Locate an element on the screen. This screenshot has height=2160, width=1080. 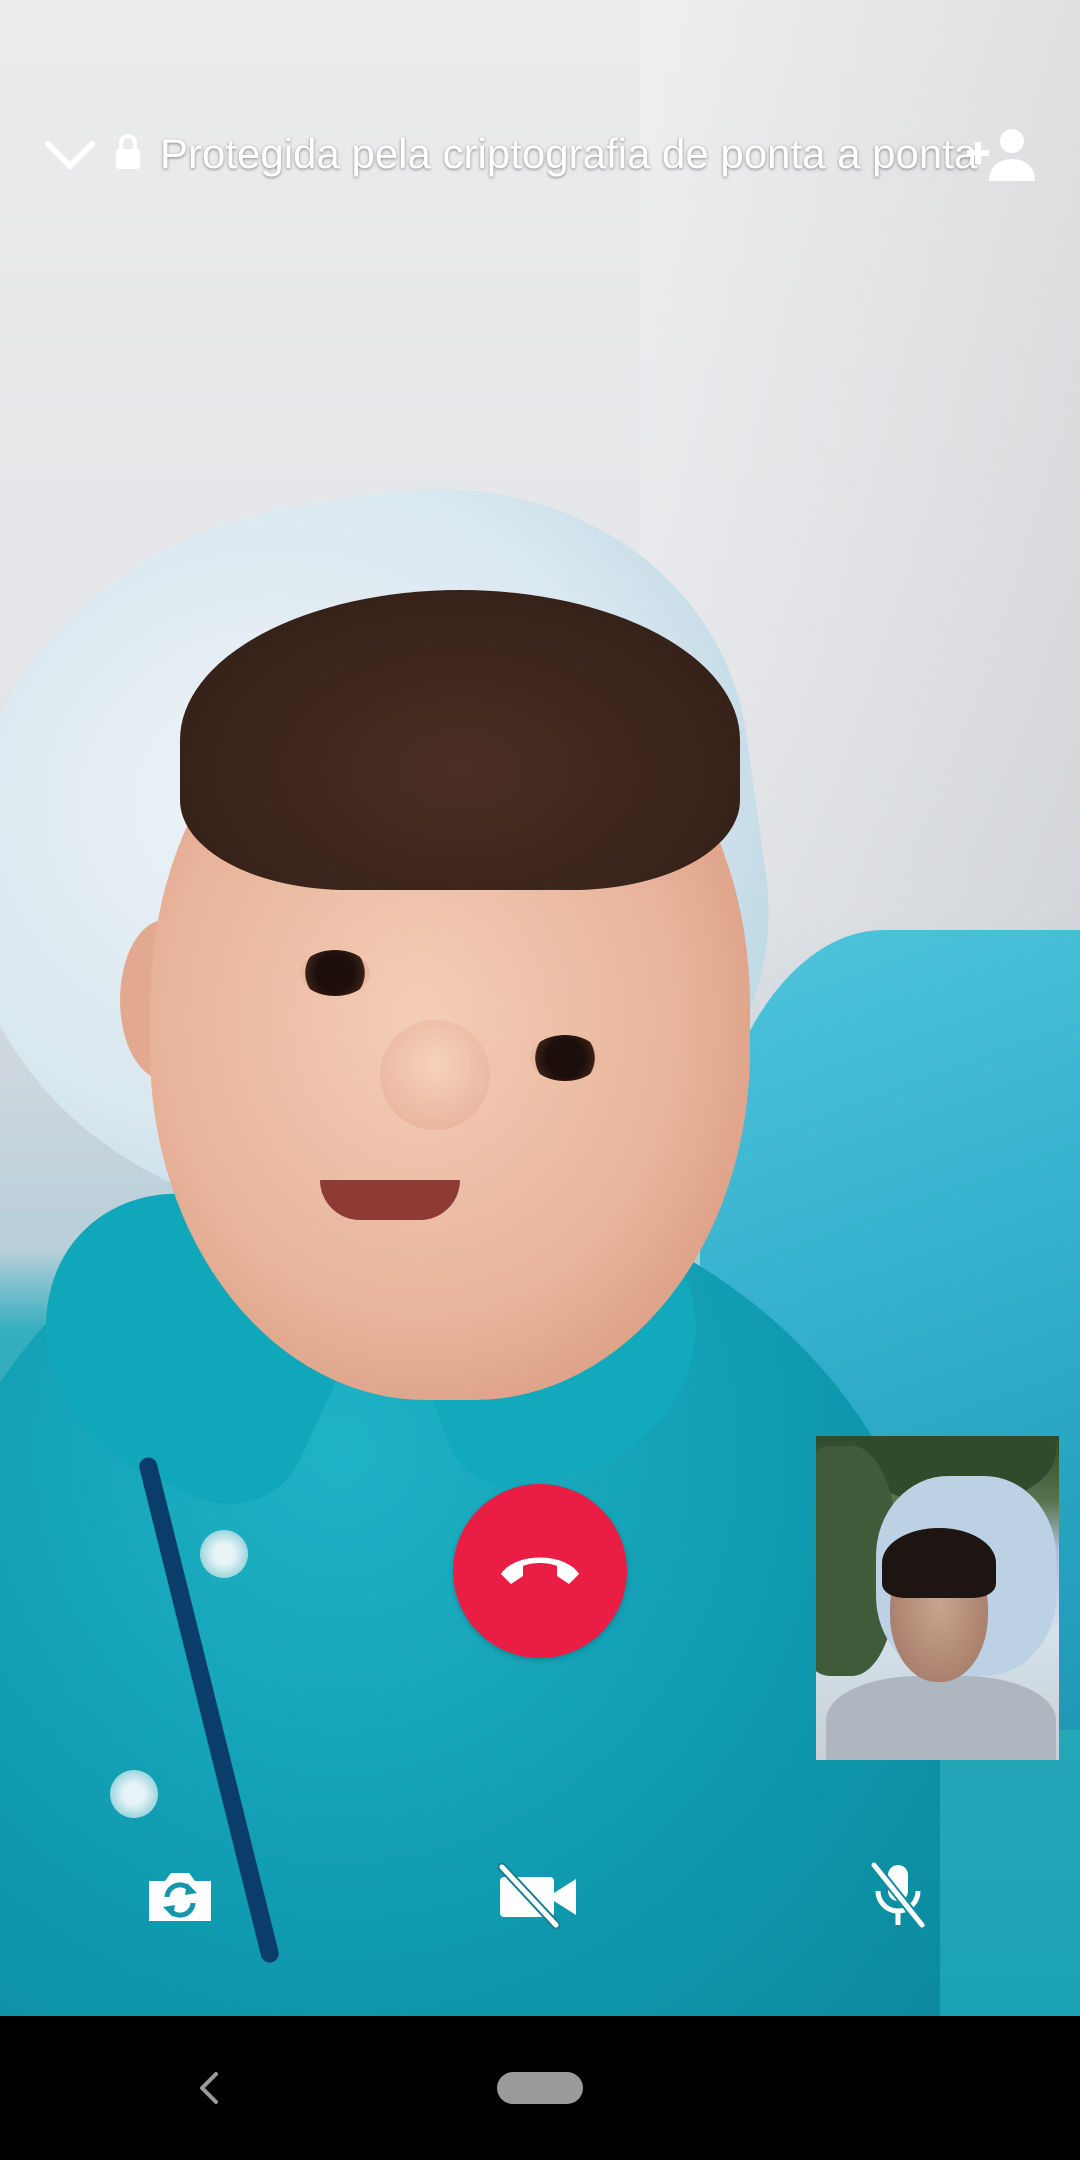
video-eye-left is located at coordinates (335, 973).